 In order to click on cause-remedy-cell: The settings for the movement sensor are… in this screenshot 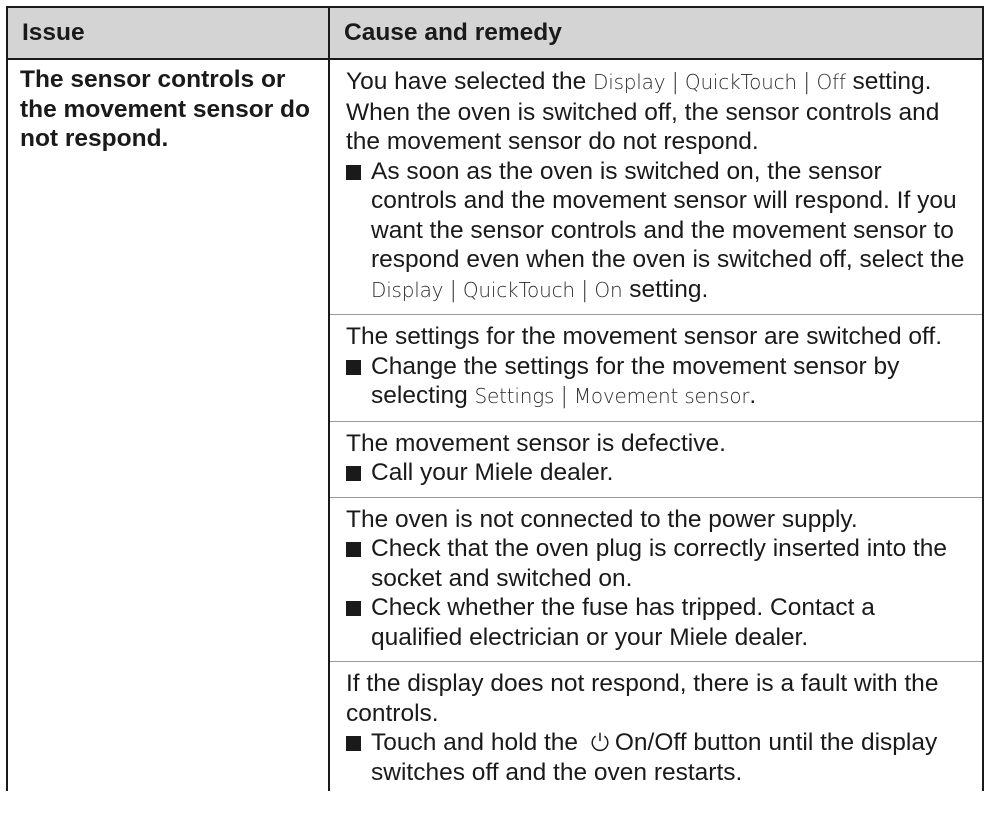, I will do `click(656, 367)`.